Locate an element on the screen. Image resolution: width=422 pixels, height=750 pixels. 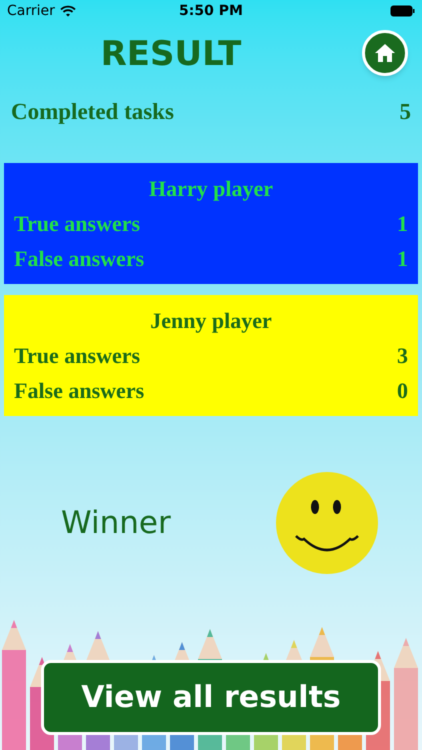
player-name: Jenny player is located at coordinates (211, 321).